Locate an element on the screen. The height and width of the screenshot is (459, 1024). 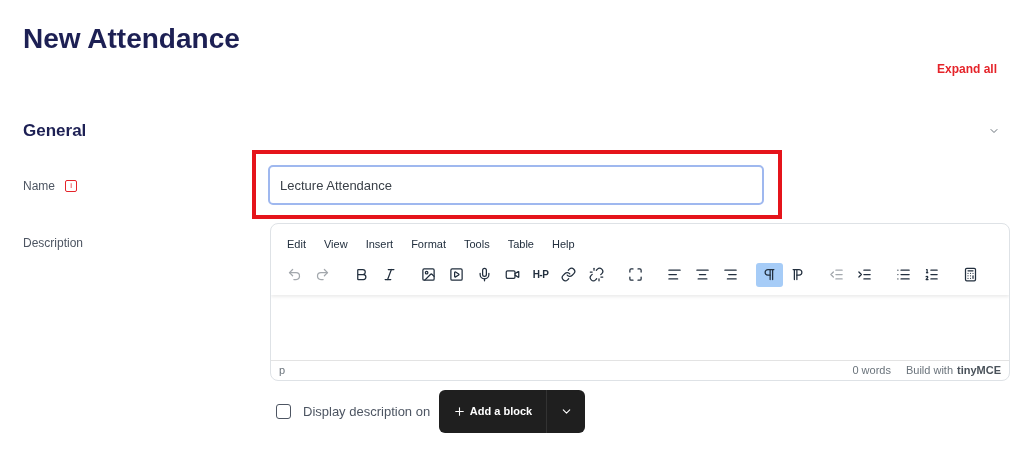
bullet-list-icon is located at coordinates (903, 274).